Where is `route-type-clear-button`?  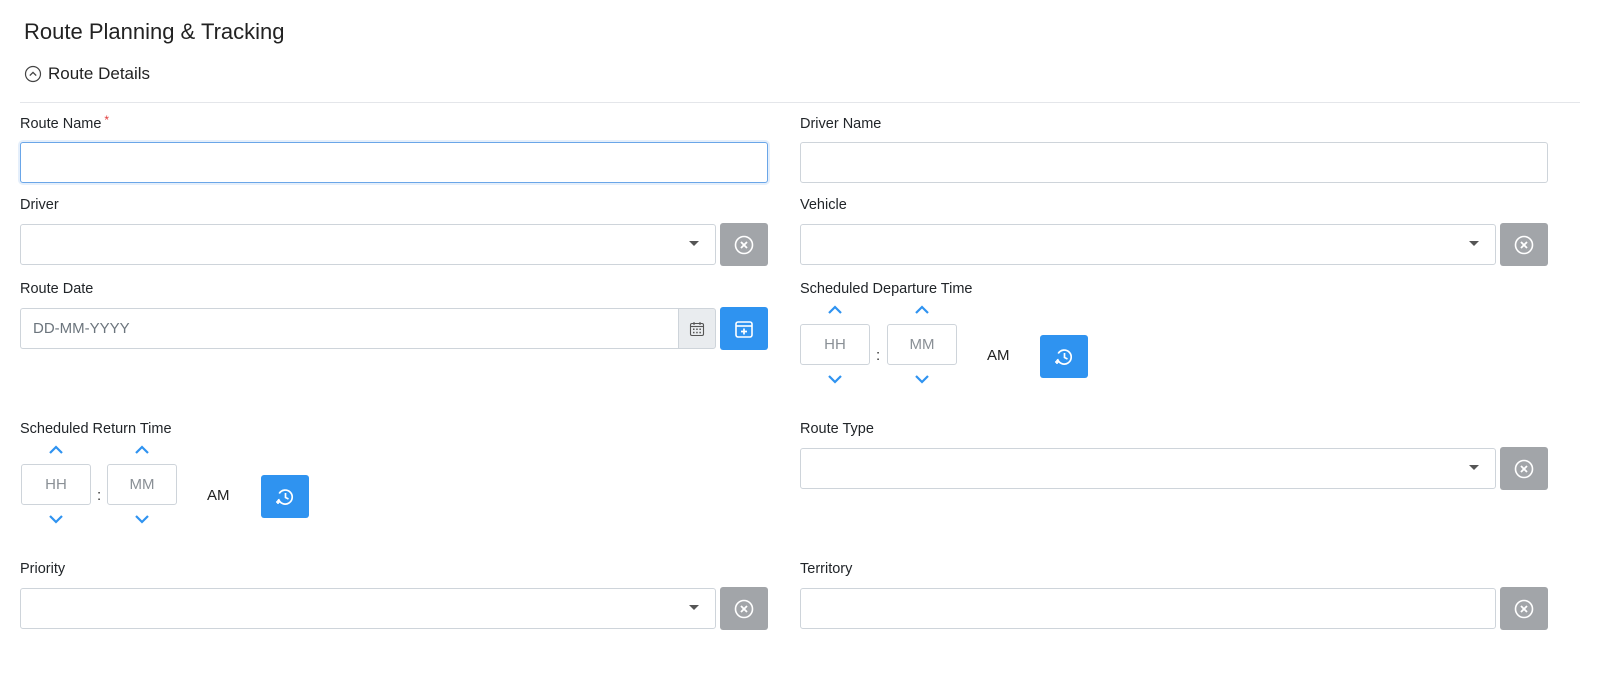 route-type-clear-button is located at coordinates (1524, 468).